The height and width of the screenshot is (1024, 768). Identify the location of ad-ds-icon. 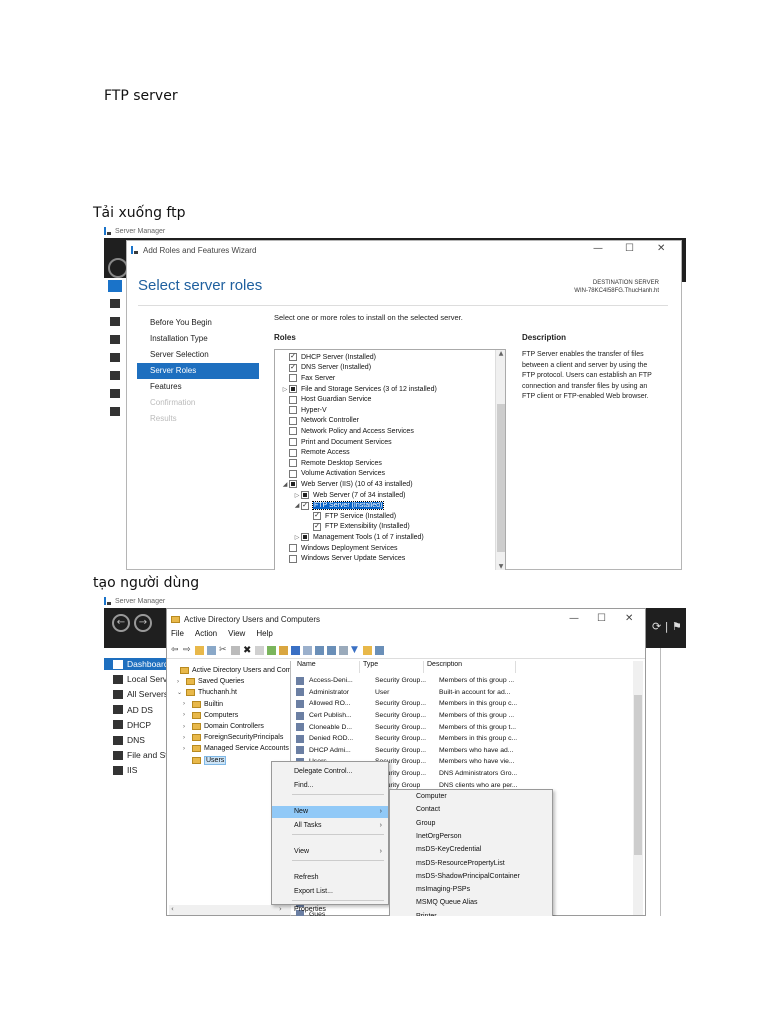
(115, 339).